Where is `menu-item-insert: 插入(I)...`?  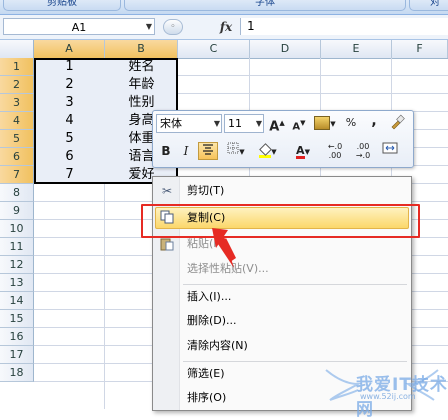
menu-item-insert: 插入(I)... is located at coordinates (209, 297).